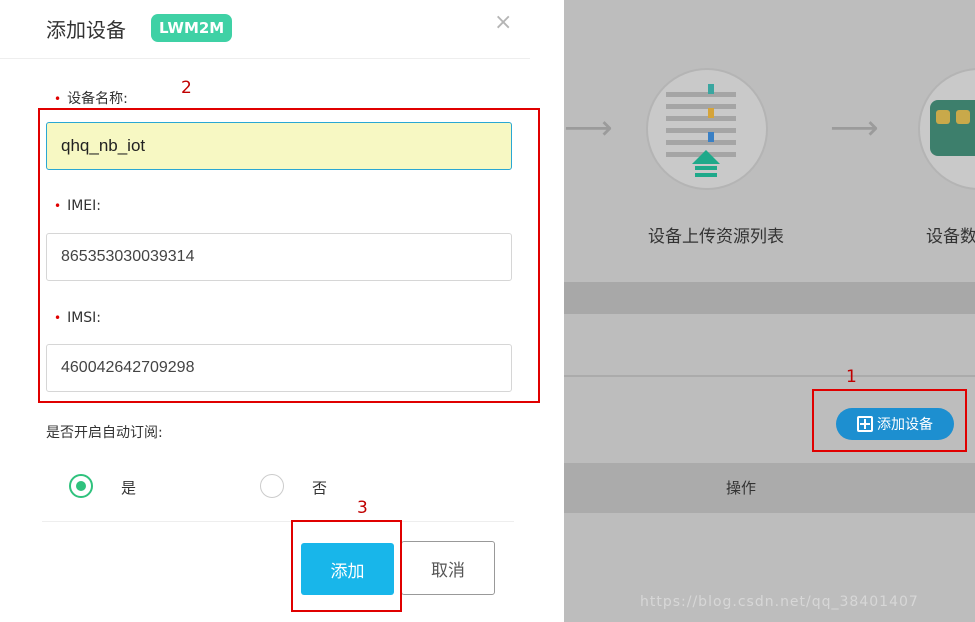  What do you see at coordinates (946, 129) in the screenshot?
I see `device-data-icon` at bounding box center [946, 129].